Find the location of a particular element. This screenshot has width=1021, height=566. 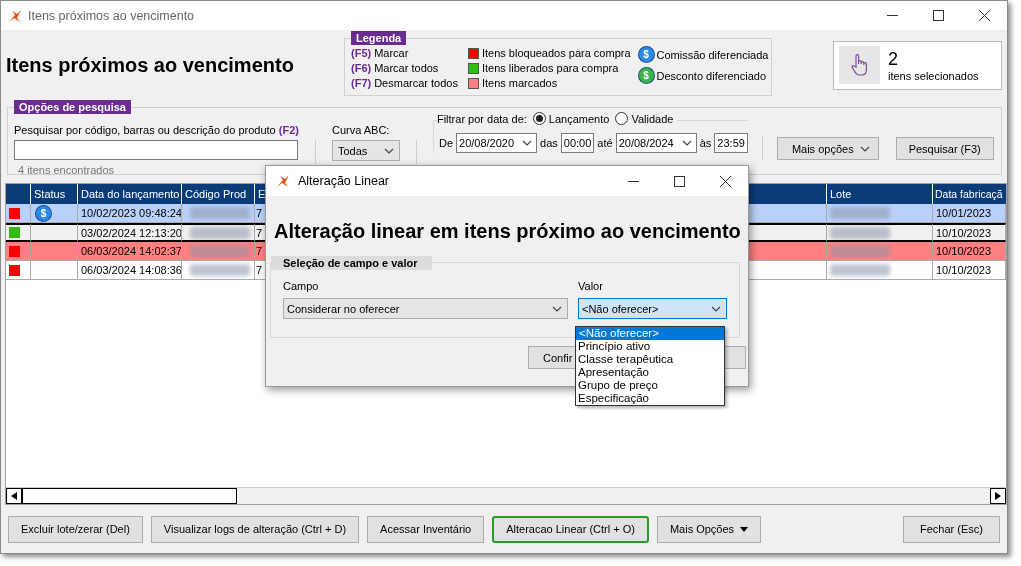

shortcut-key: (F7) is located at coordinates (361, 83).